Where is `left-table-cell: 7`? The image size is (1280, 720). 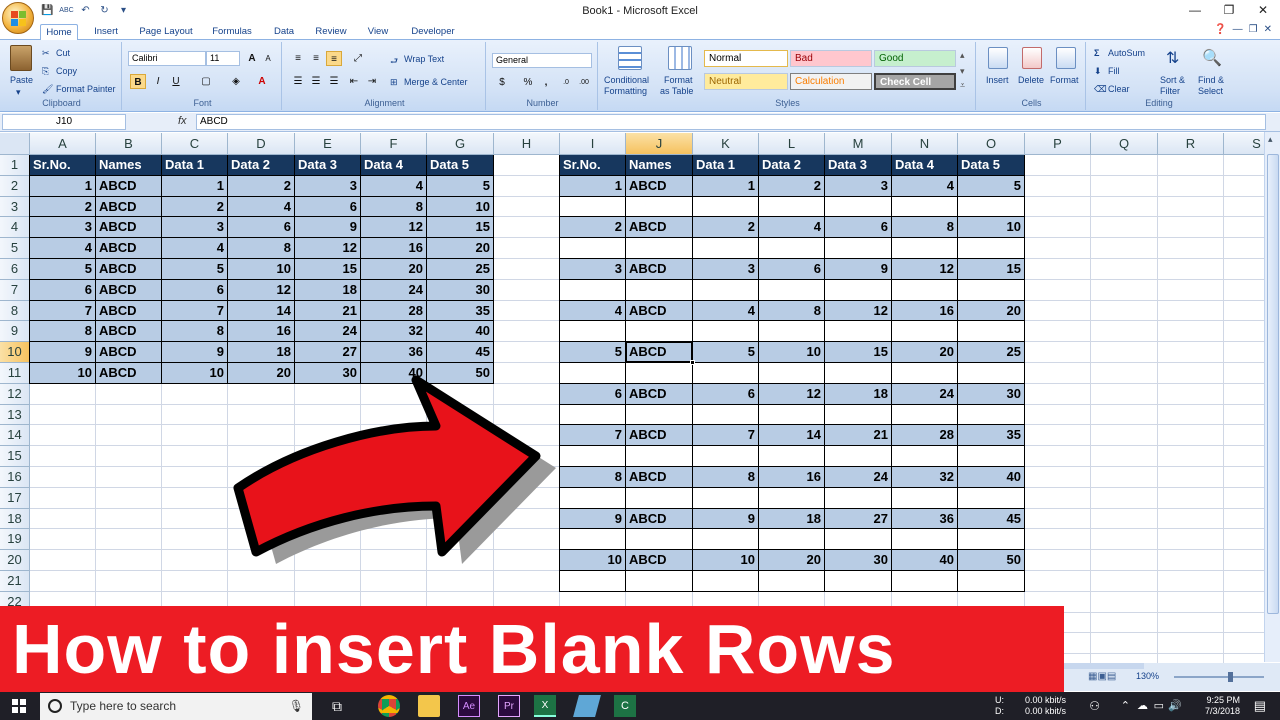 left-table-cell: 7 is located at coordinates (63, 311).